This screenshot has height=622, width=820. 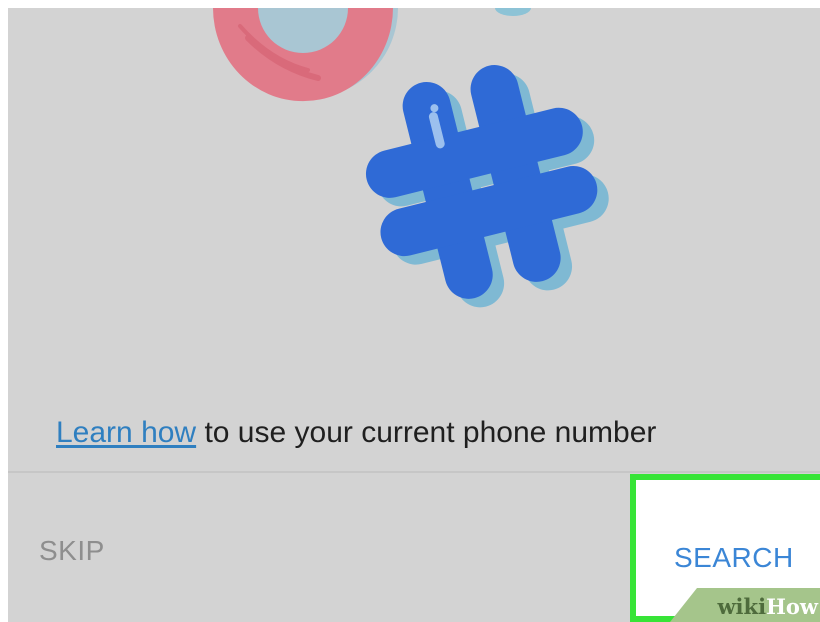 I want to click on pink-ring-icon, so click(x=305, y=55).